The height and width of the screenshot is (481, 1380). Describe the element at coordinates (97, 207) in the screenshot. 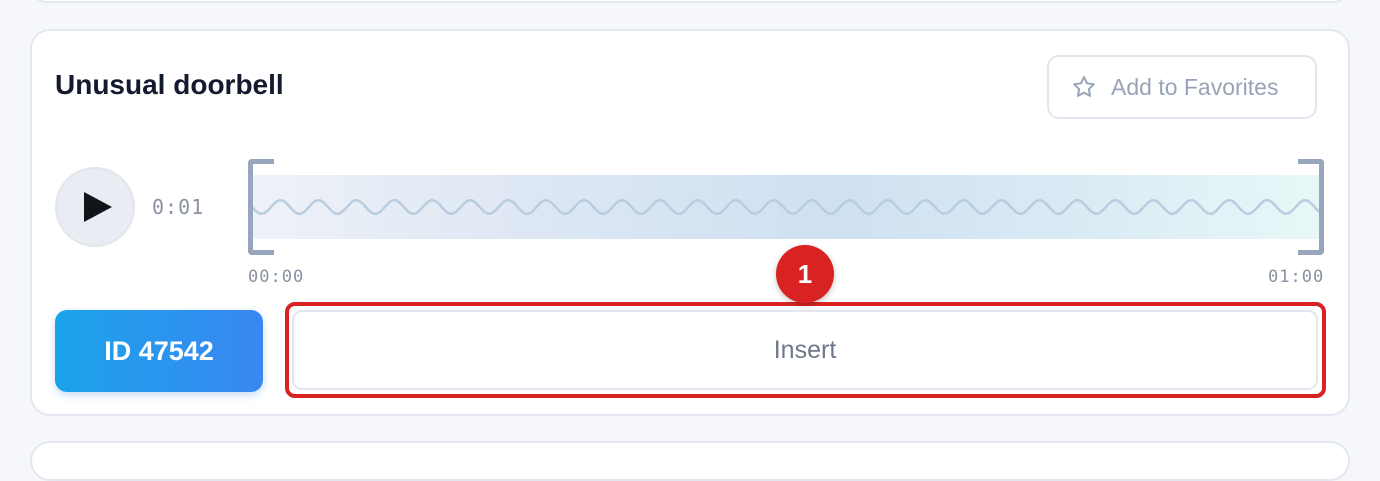

I see `play-icon` at that location.